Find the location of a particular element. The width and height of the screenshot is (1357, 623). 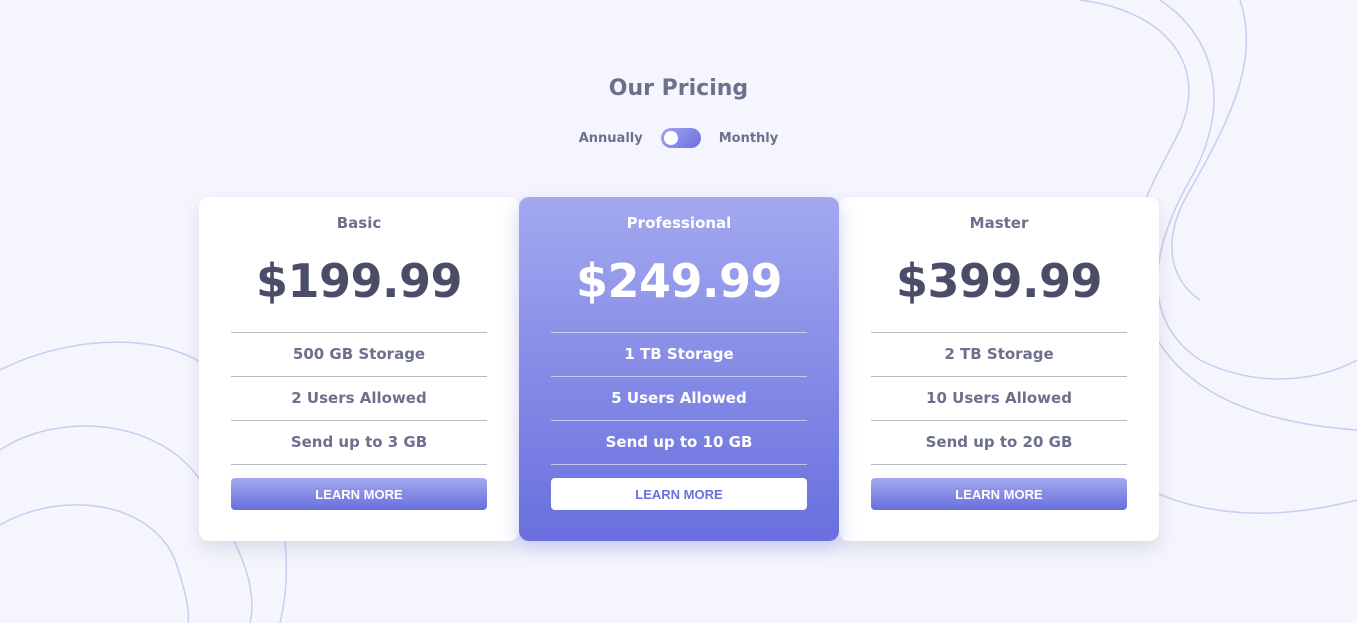

feature-storage: 1 TB Storage is located at coordinates (679, 355).